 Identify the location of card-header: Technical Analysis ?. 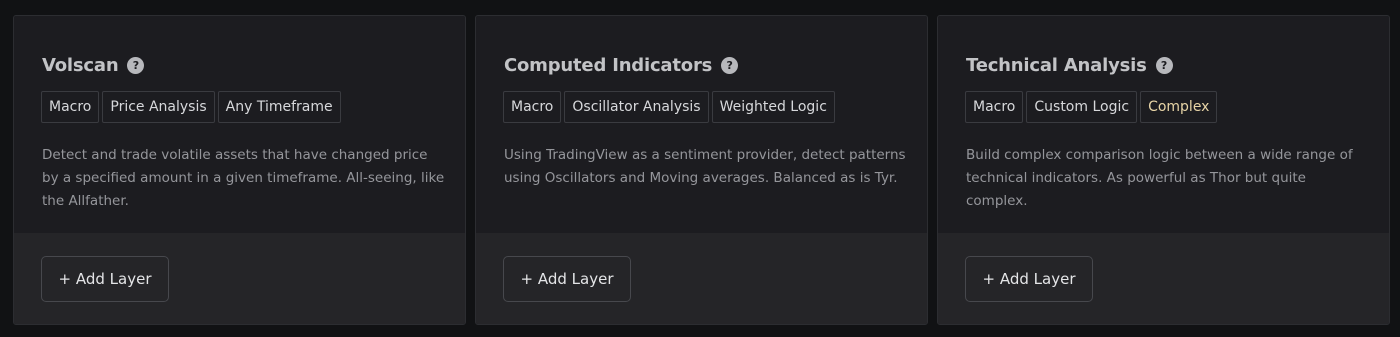
(1069, 65).